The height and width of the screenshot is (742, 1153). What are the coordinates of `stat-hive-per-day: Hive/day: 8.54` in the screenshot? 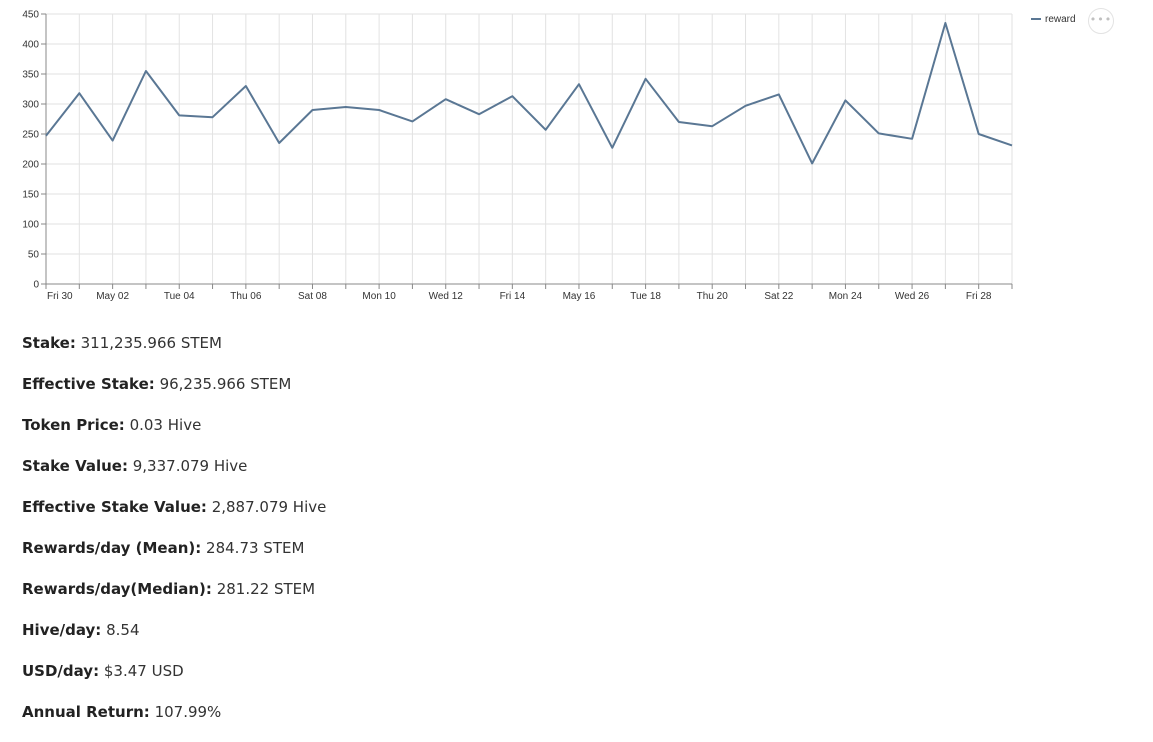 It's located at (372, 639).